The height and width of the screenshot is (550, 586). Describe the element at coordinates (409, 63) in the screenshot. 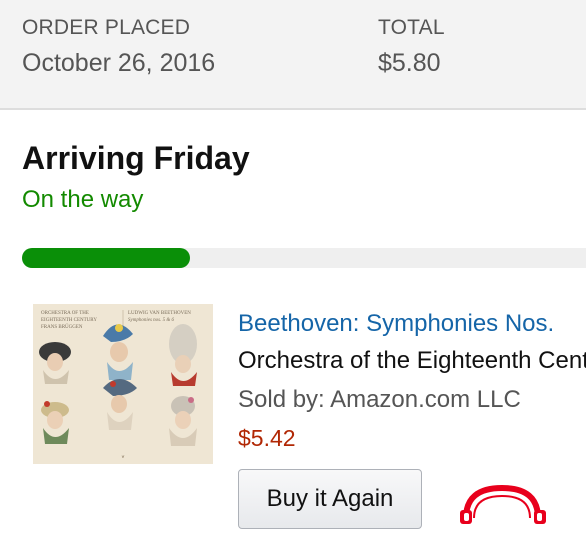

I see `order-total-value: $5.80` at that location.